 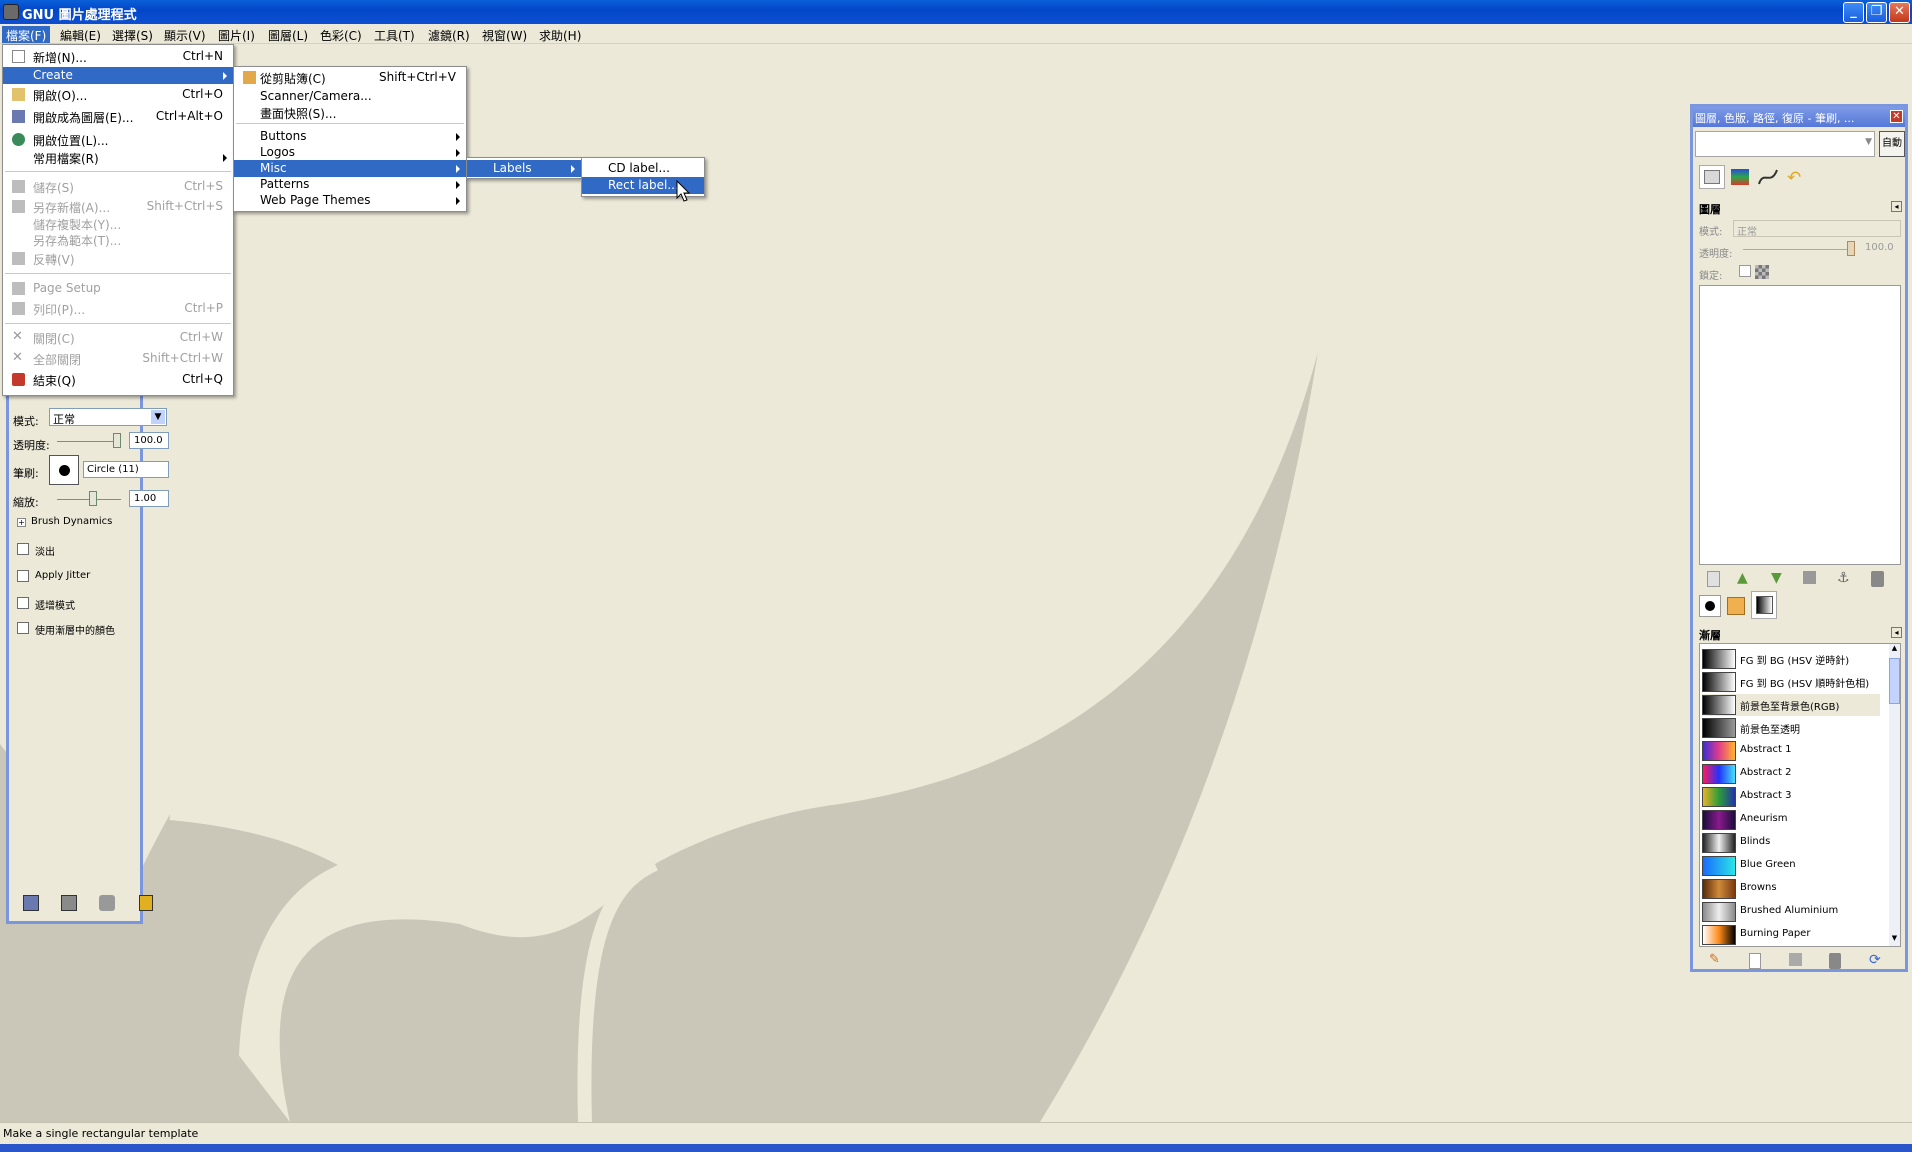 What do you see at coordinates (118, 157) in the screenshot?
I see `menu-item-recent: 常用檔案(R)` at bounding box center [118, 157].